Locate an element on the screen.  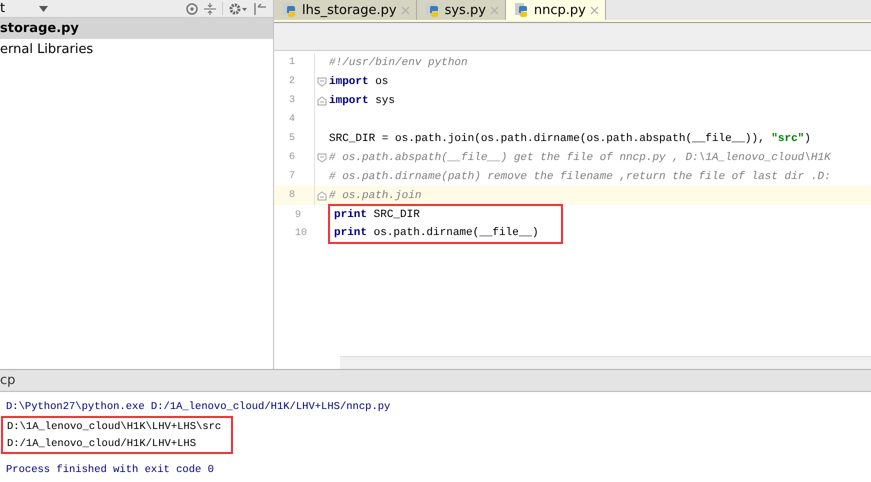
console-line: D:/1A_lenovo_cloud/H1K/LHV+LHS is located at coordinates (102, 444).